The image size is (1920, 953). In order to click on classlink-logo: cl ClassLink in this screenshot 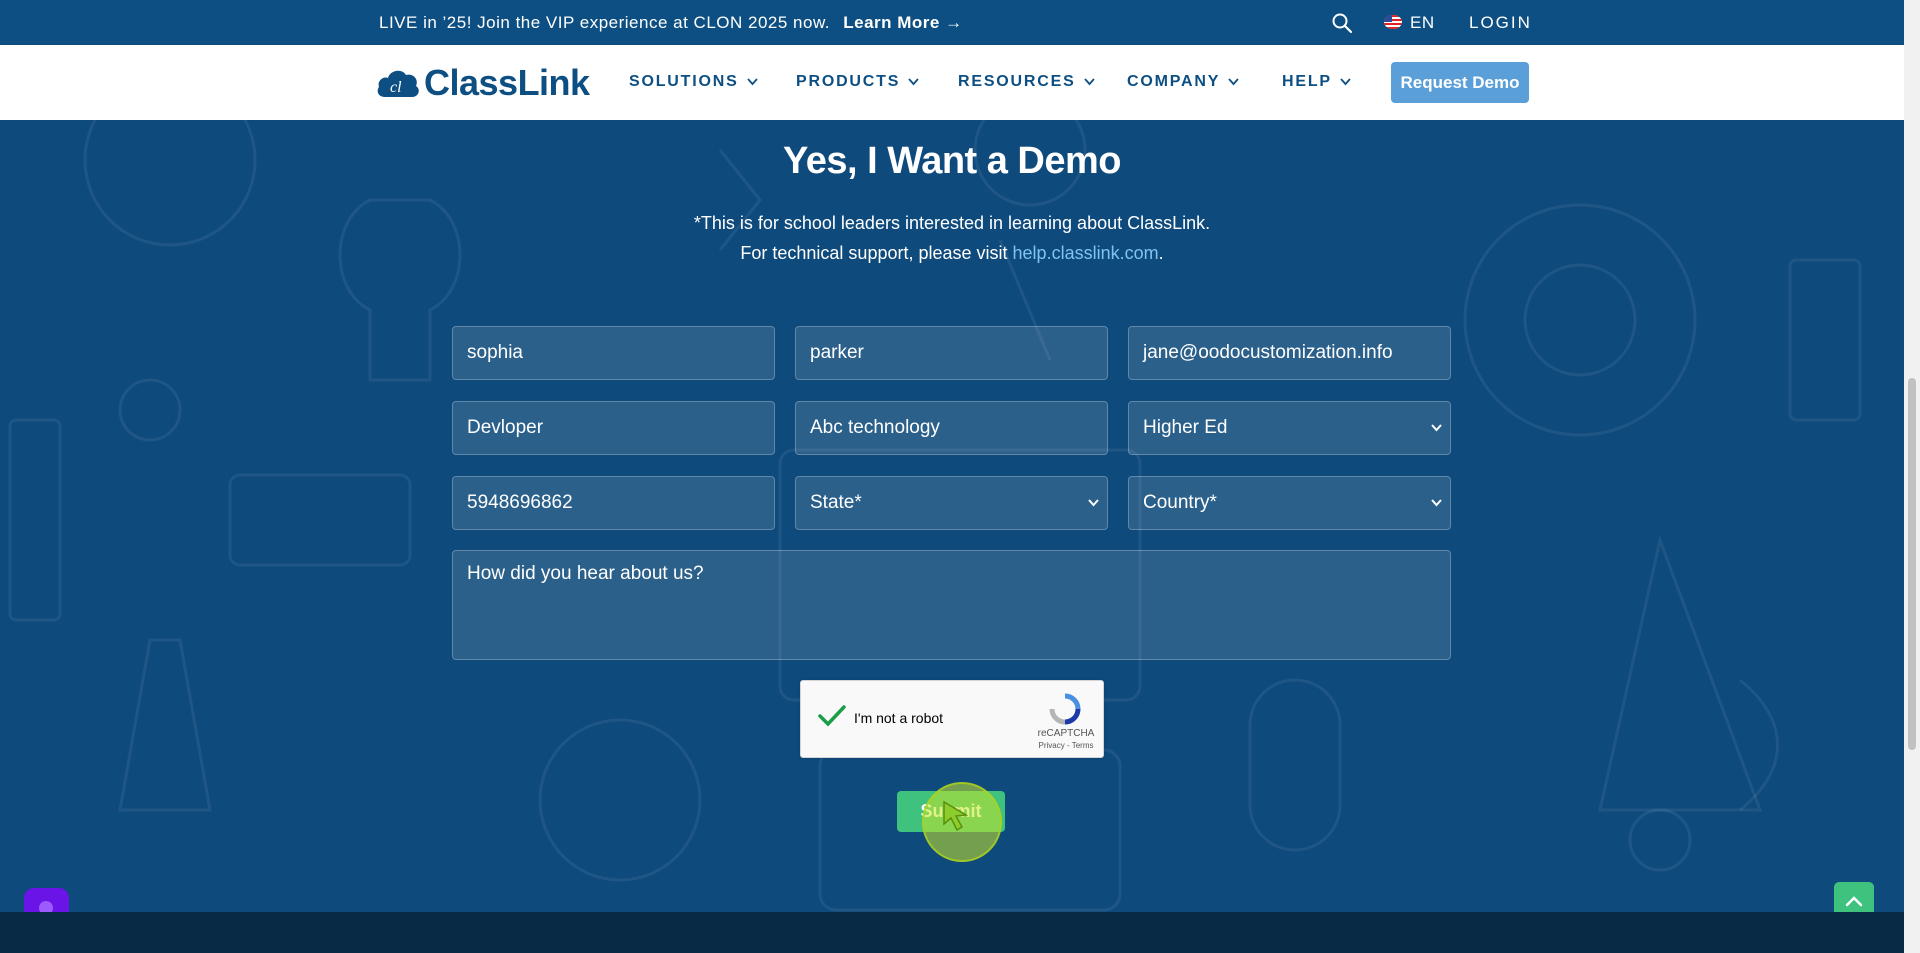, I will do `click(482, 83)`.